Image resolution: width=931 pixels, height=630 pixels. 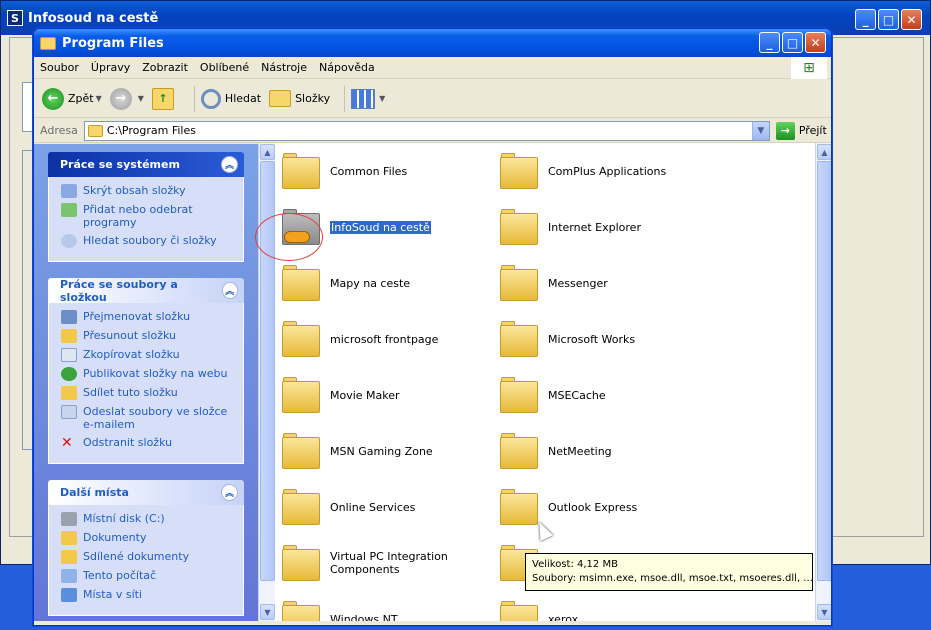 I want to click on task-copy-folder: Zkopírovat složku, so click(x=149, y=355).